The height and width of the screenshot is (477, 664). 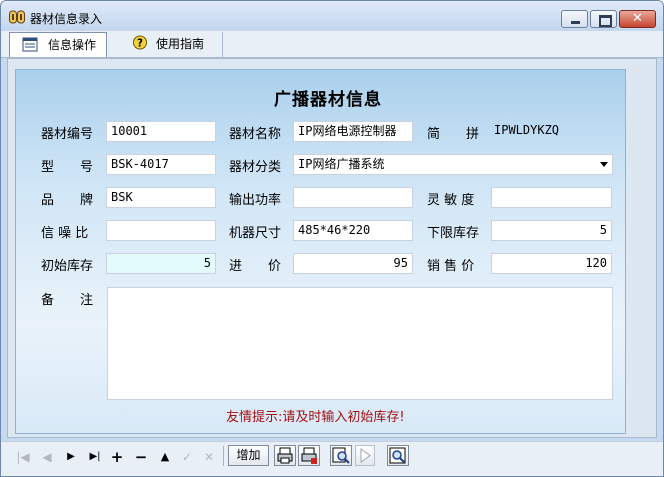 What do you see at coordinates (255, 167) in the screenshot?
I see `label-category: 器材分类` at bounding box center [255, 167].